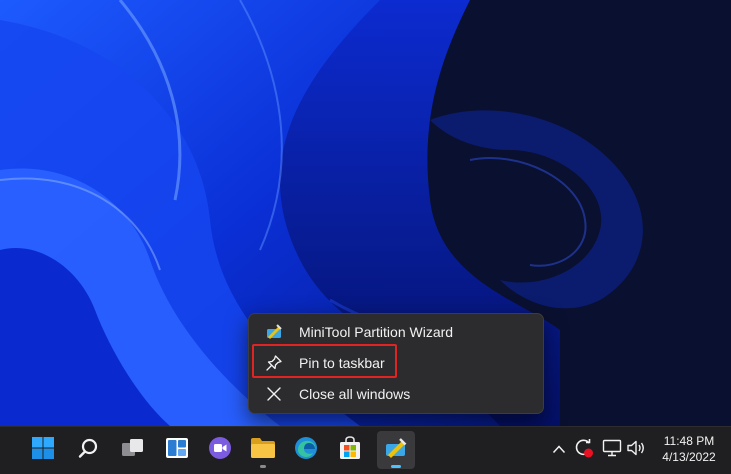 Image resolution: width=731 pixels, height=474 pixels. Describe the element at coordinates (274, 394) in the screenshot. I see `close-icon` at that location.